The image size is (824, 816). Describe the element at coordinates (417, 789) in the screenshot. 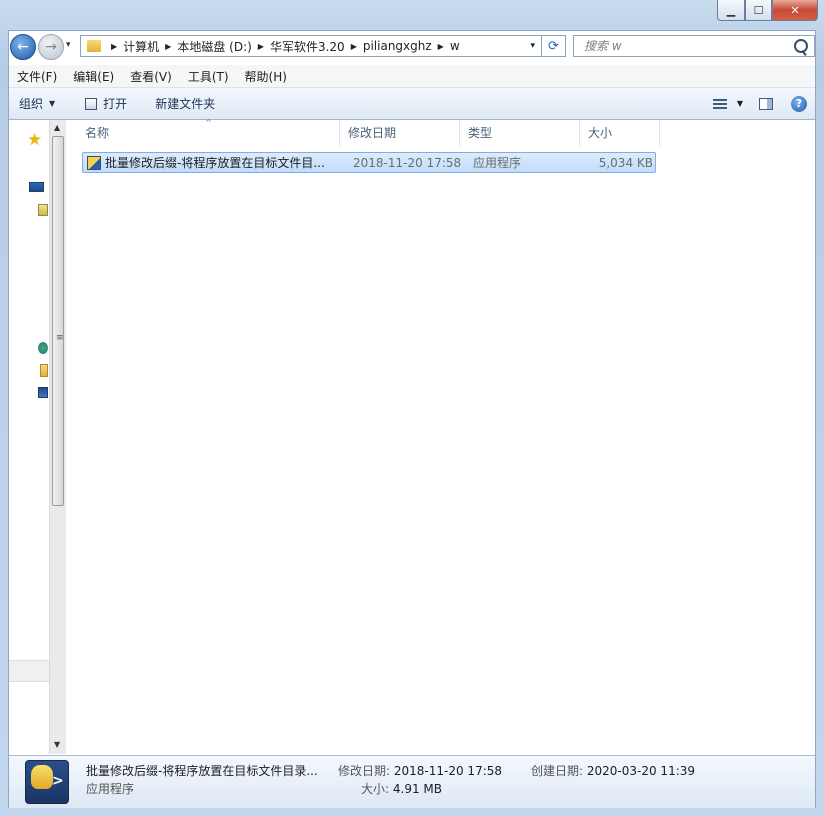

I see `details-size-value: 4.91 MB` at that location.